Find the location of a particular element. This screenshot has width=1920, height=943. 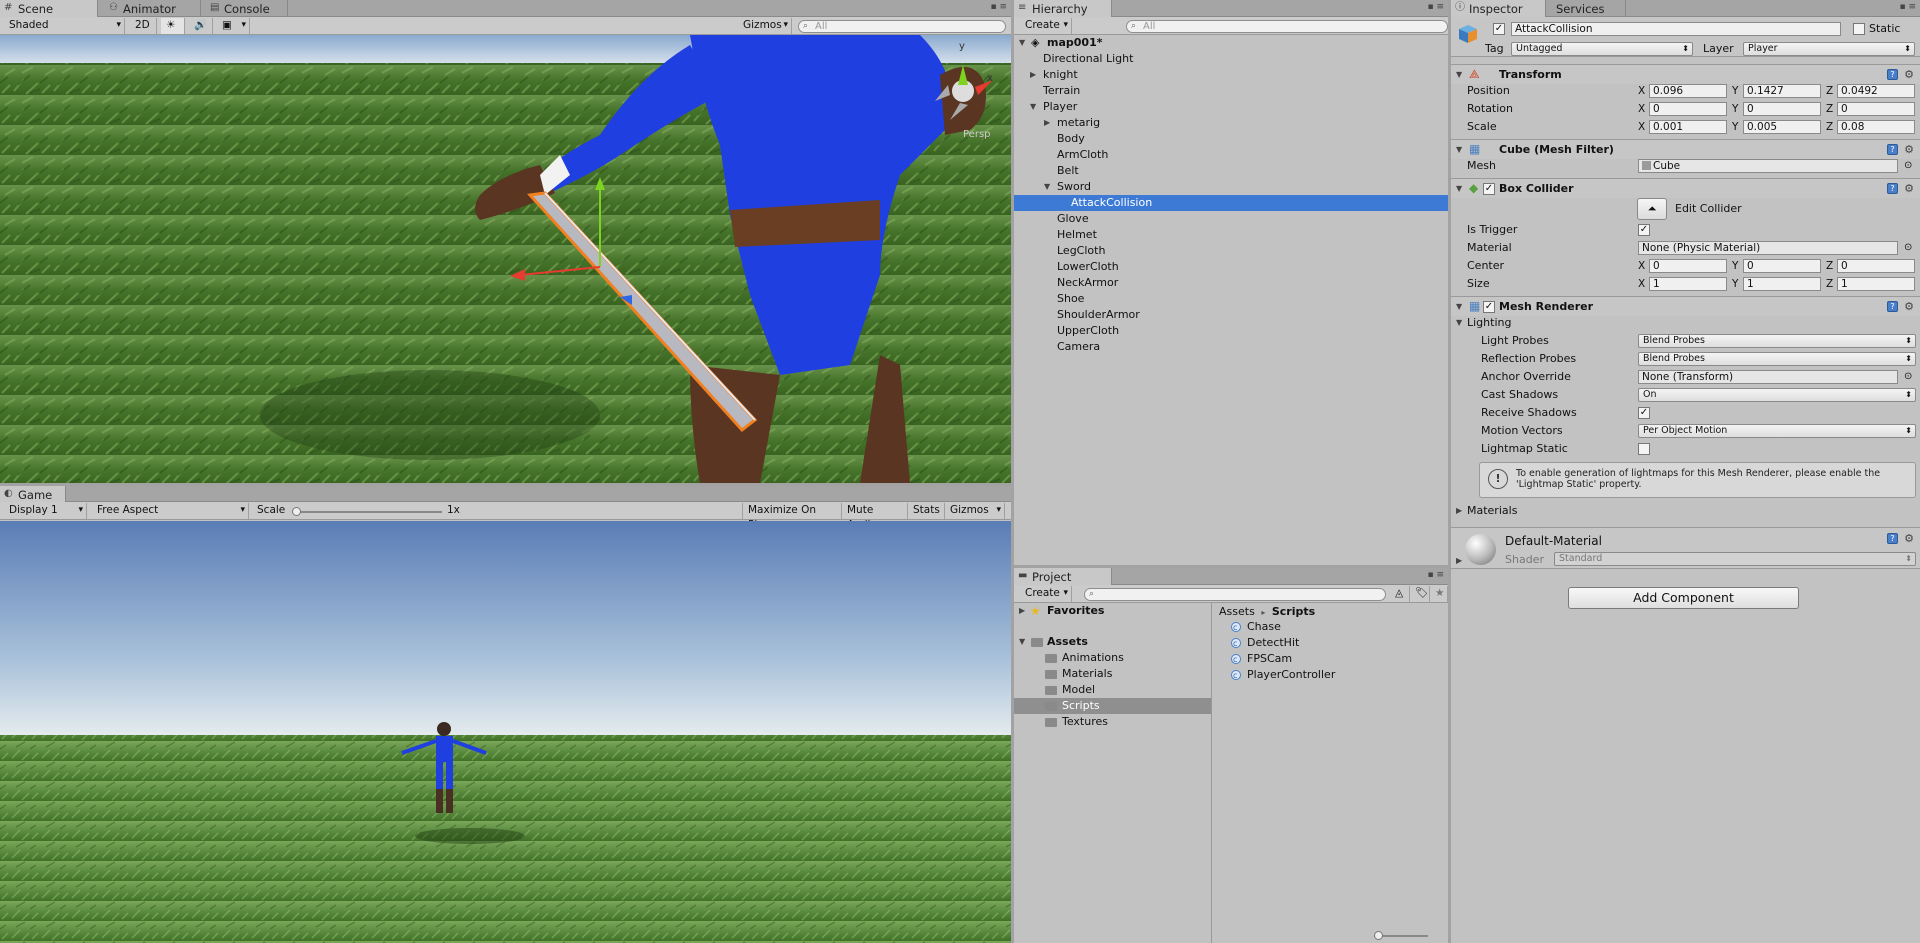

asset-folder-item: Textures is located at coordinates (1112, 722).